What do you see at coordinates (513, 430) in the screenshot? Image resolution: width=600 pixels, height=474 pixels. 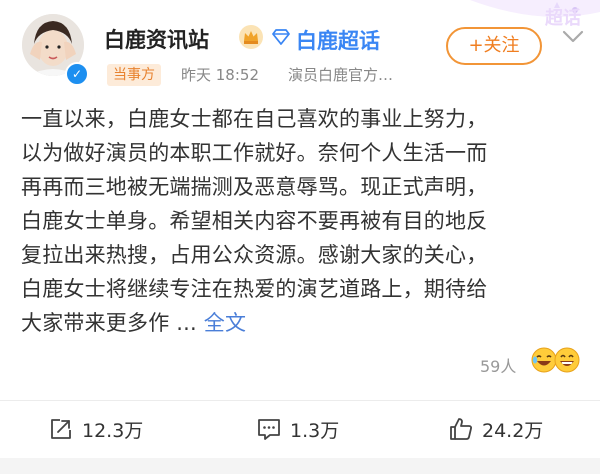 I see `like-count: 24.2万` at bounding box center [513, 430].